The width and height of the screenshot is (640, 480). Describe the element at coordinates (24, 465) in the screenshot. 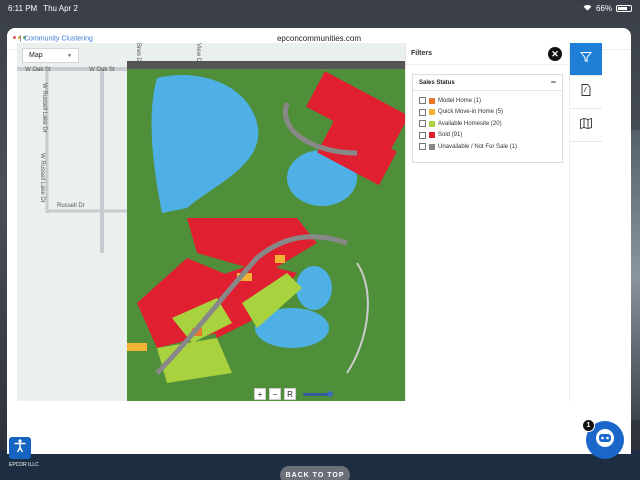

I see `brand-label: EPCOR ILLC` at that location.